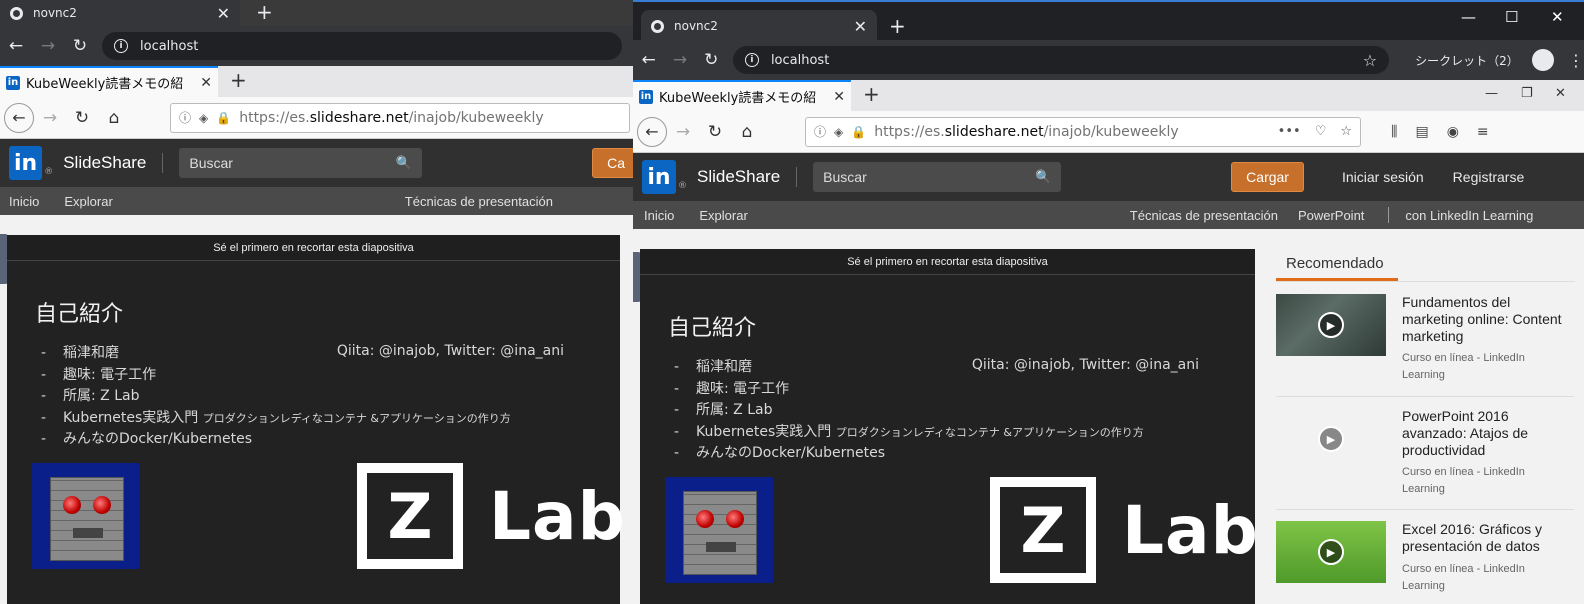 Image resolution: width=1584 pixels, height=604 pixels. I want to click on incognito-icon, so click(1543, 60).